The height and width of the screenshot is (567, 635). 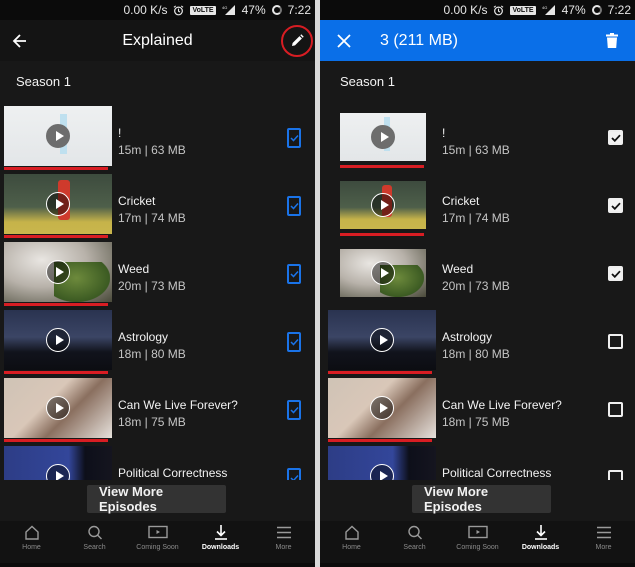 What do you see at coordinates (152, 422) in the screenshot?
I see `episode-meta: 18m | 75 MB` at bounding box center [152, 422].